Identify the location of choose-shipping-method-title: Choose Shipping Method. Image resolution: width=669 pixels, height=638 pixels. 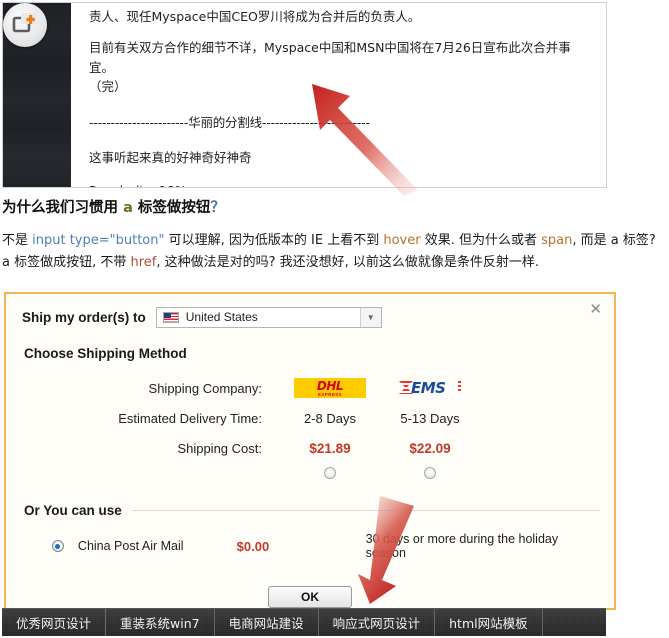
(105, 353).